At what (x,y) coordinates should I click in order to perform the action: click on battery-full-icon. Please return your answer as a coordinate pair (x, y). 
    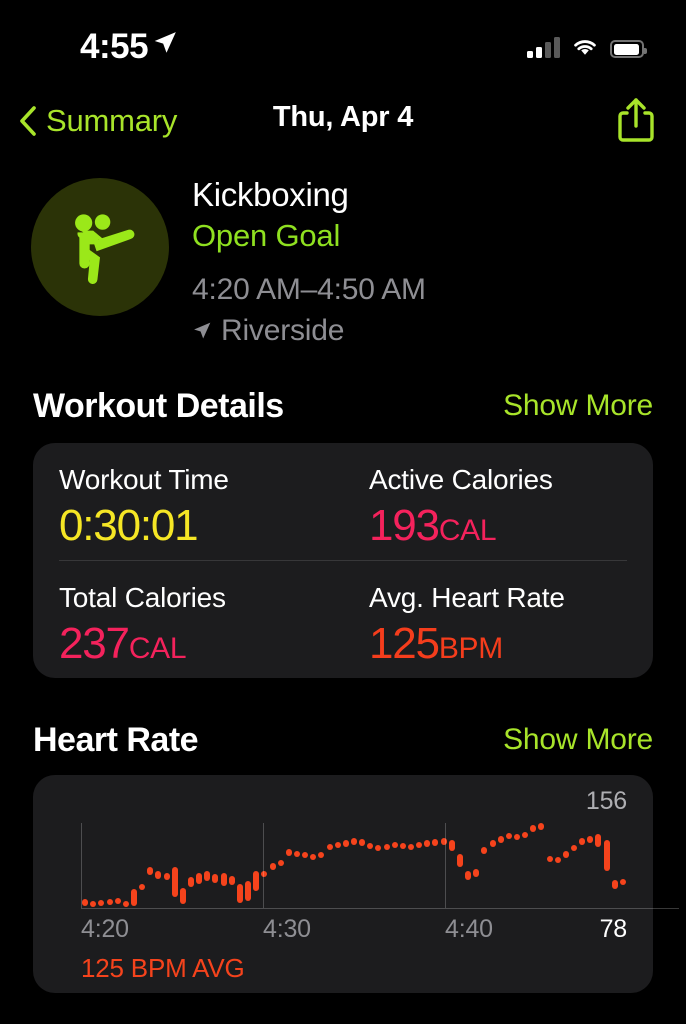
    Looking at the image, I should click on (628, 49).